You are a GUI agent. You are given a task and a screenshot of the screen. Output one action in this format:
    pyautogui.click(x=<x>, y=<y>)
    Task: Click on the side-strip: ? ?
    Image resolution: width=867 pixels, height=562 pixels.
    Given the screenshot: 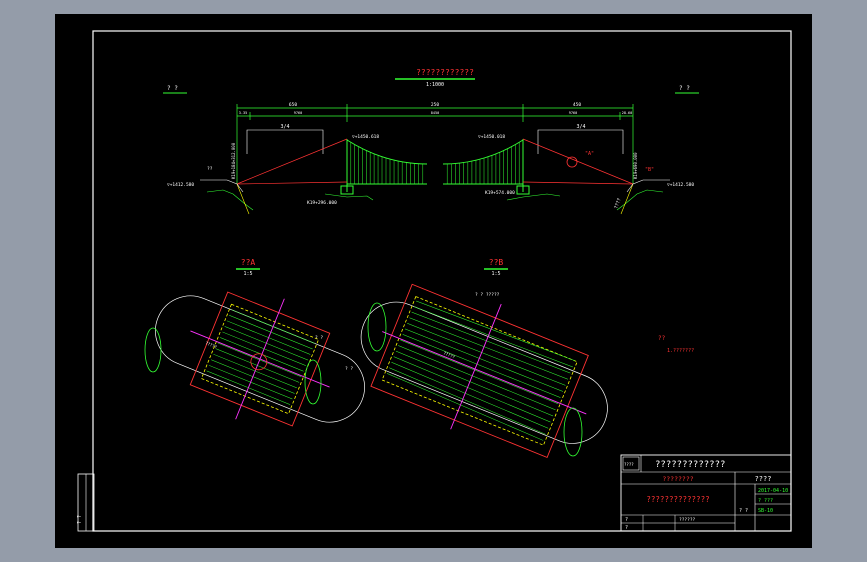 What is the action you would take?
    pyautogui.click(x=86, y=502)
    